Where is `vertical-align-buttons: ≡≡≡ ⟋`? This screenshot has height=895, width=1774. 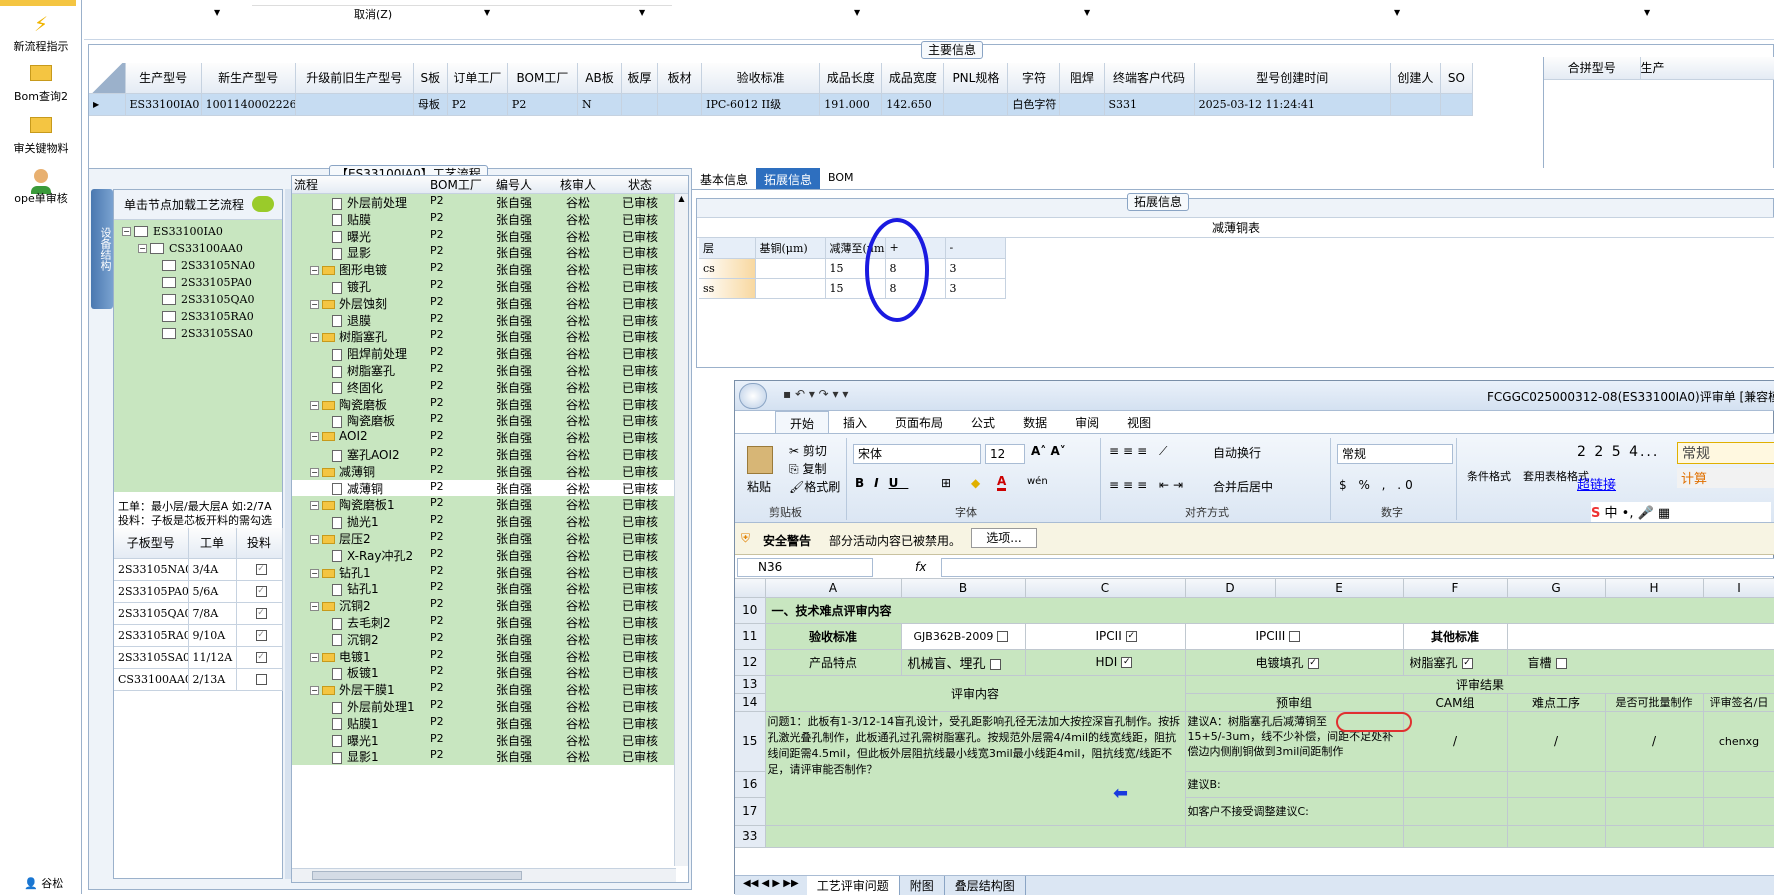 vertical-align-buttons: ≡≡≡ ⟋ is located at coordinates (1140, 451).